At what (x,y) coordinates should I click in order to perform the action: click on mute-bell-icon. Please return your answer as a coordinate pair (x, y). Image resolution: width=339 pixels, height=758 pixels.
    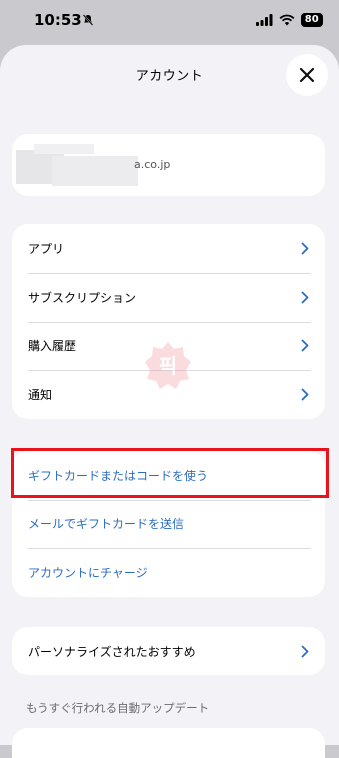
    Looking at the image, I should click on (88, 20).